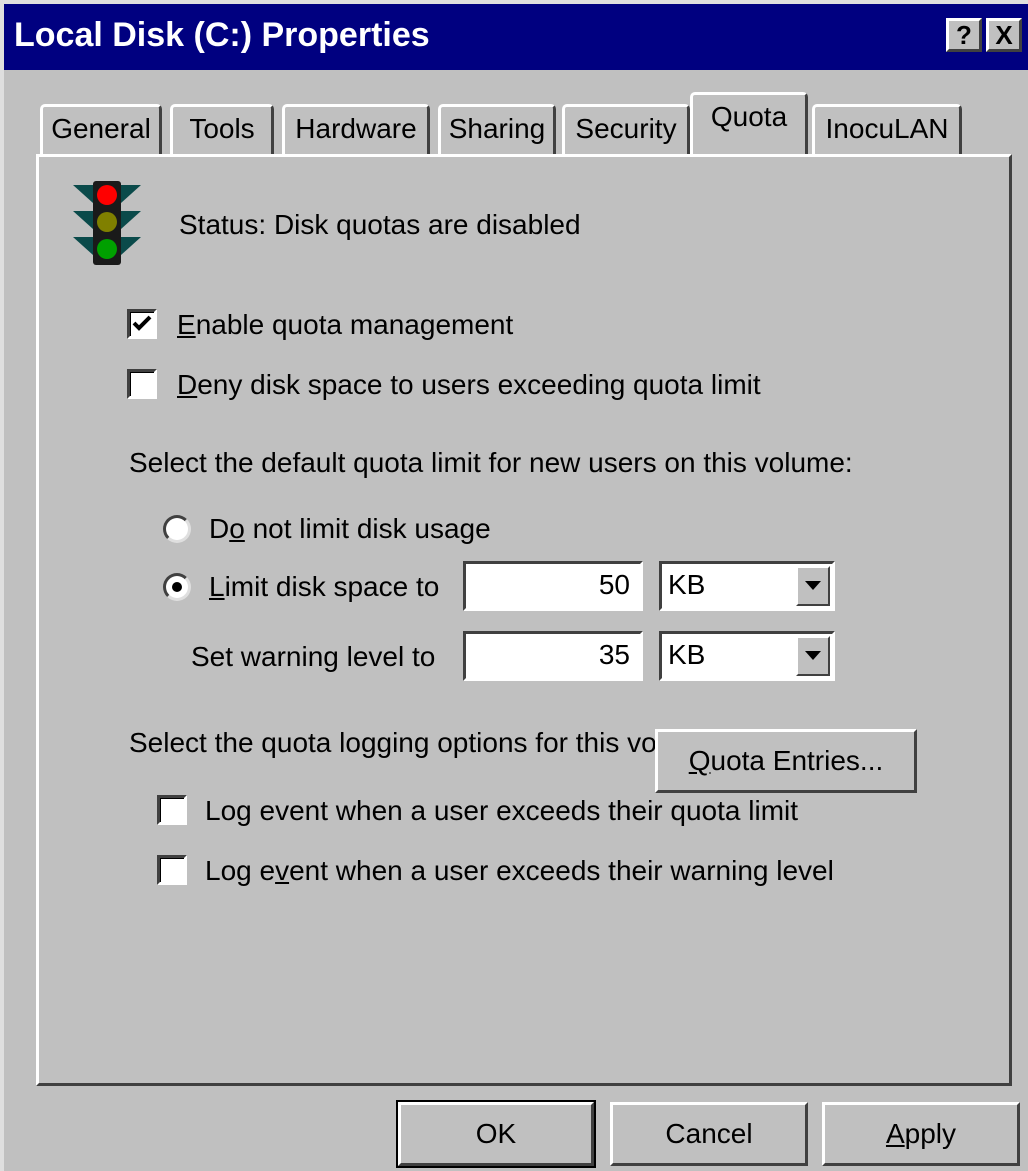  I want to click on log-limit-checkbox, so click(172, 810).